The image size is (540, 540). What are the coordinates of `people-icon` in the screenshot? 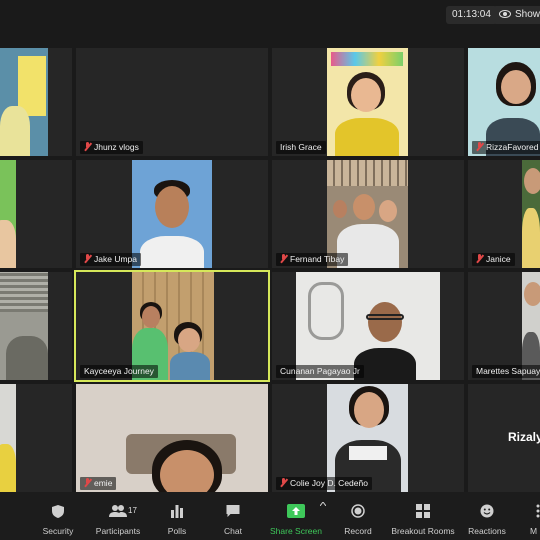 It's located at (118, 511).